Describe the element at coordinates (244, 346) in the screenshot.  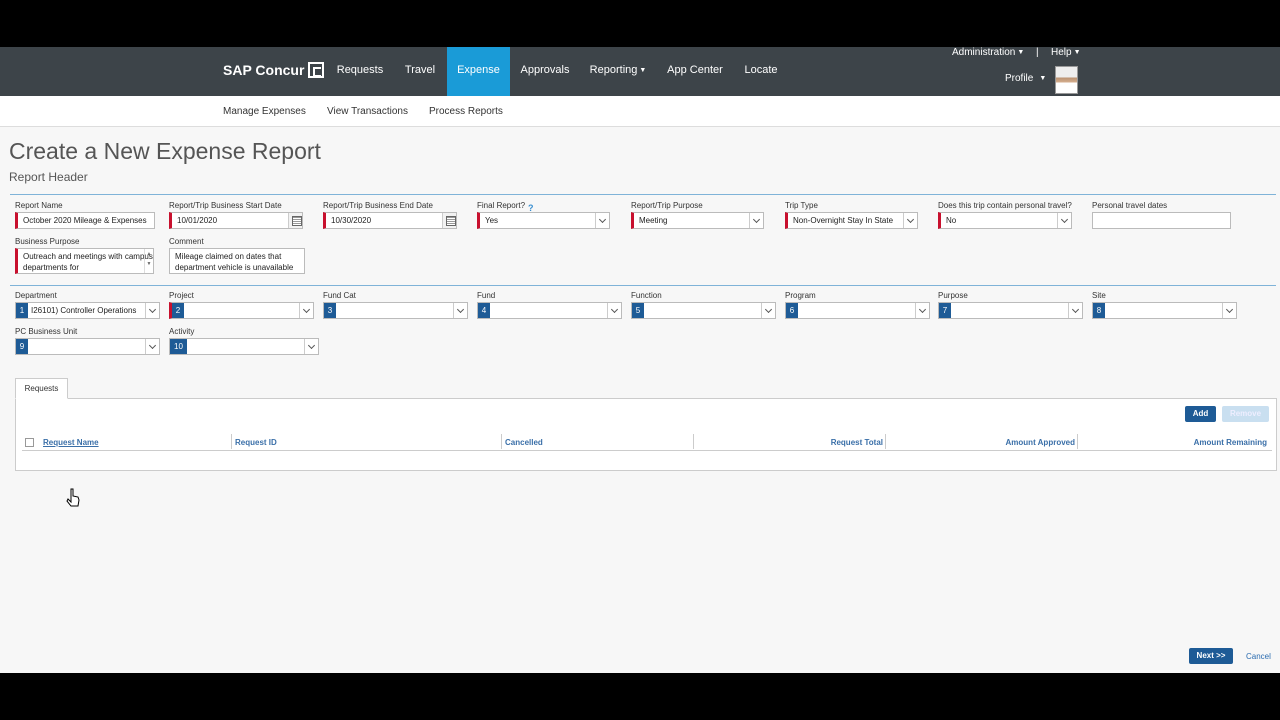
I see `activity-select: 10` at that location.